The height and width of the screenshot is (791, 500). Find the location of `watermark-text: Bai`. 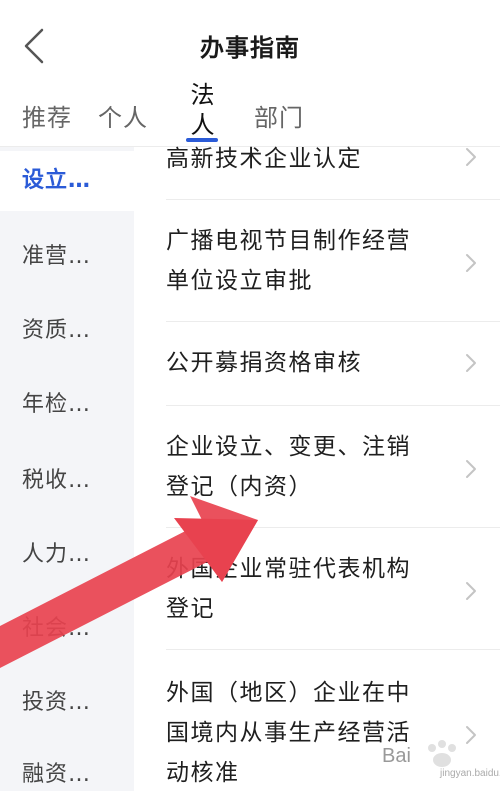

watermark-text: Bai is located at coordinates (396, 756).